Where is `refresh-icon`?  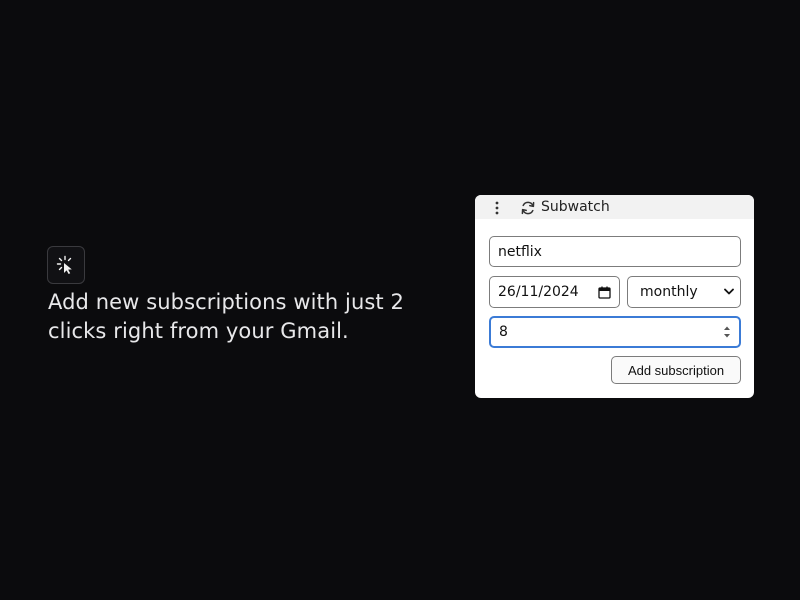 refresh-icon is located at coordinates (528, 208).